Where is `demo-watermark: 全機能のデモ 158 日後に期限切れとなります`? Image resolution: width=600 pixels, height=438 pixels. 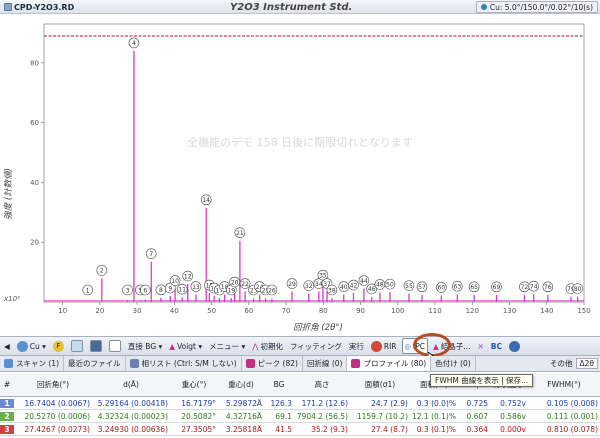 demo-watermark: 全機能のデモ 158 日後に期限切れとなります is located at coordinates (300, 142).